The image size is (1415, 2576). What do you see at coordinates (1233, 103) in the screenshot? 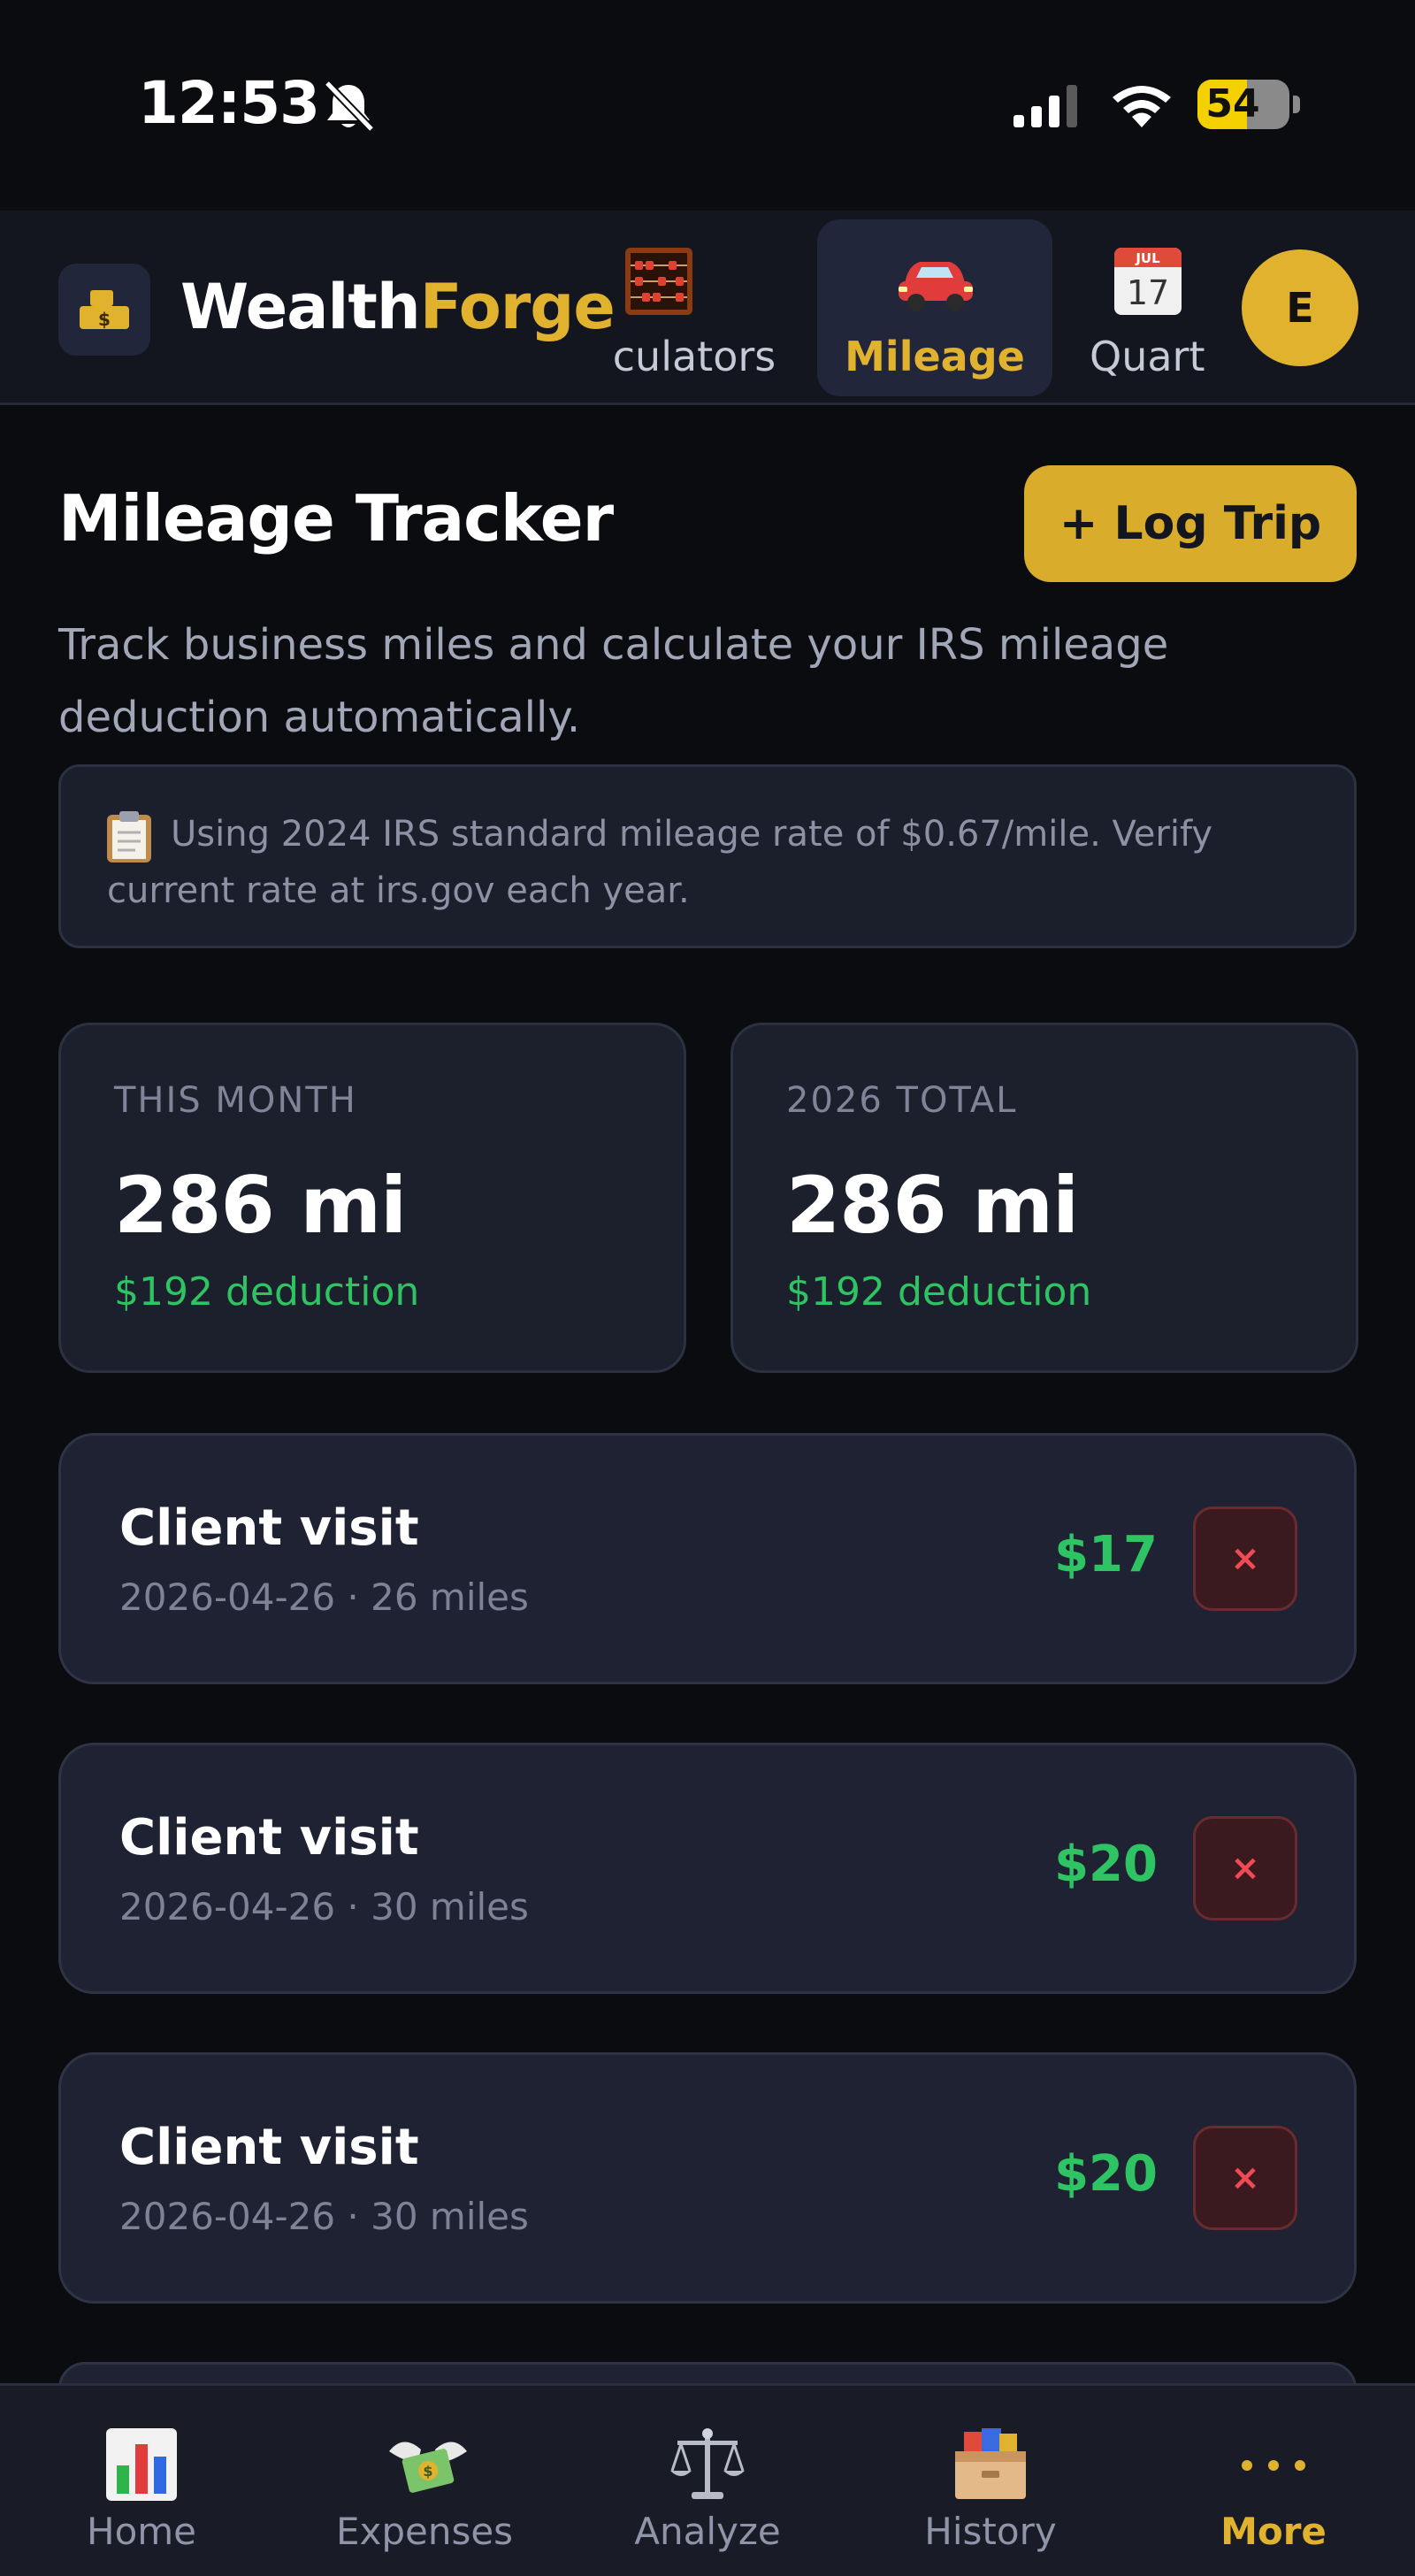
I see `battery-level: 54` at bounding box center [1233, 103].